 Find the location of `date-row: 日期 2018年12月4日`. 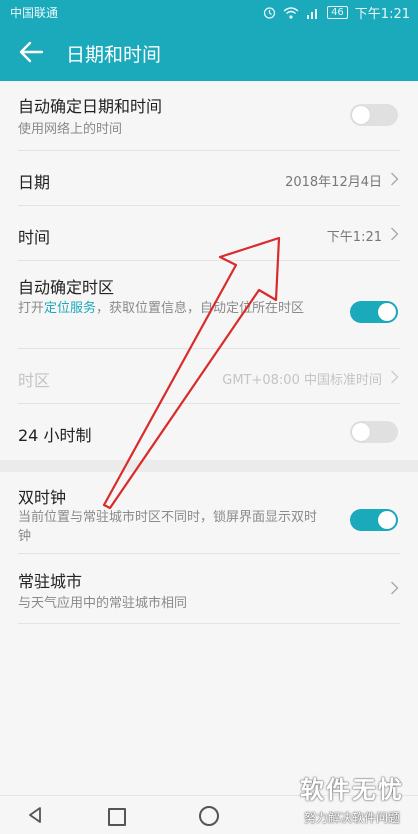

date-row: 日期 2018年12月4日 is located at coordinates (209, 178).